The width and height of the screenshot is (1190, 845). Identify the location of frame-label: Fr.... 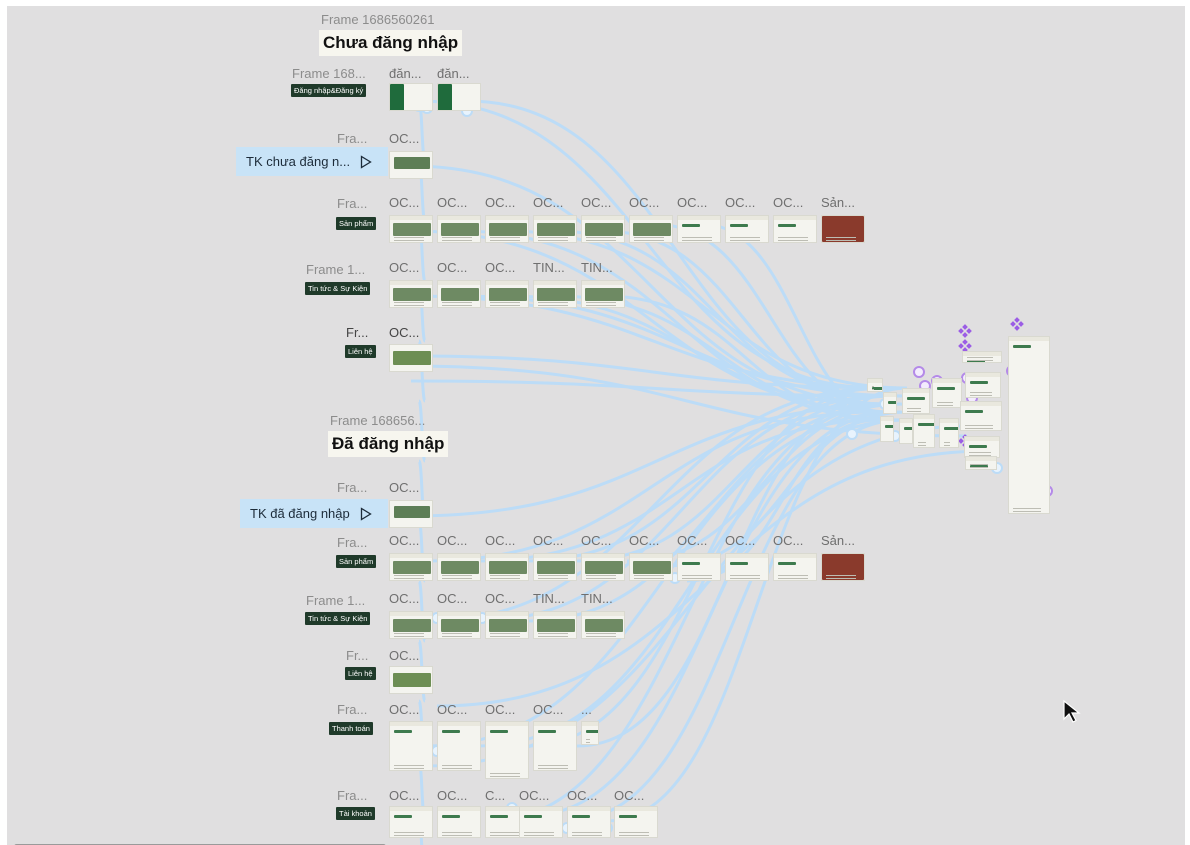
(357, 655).